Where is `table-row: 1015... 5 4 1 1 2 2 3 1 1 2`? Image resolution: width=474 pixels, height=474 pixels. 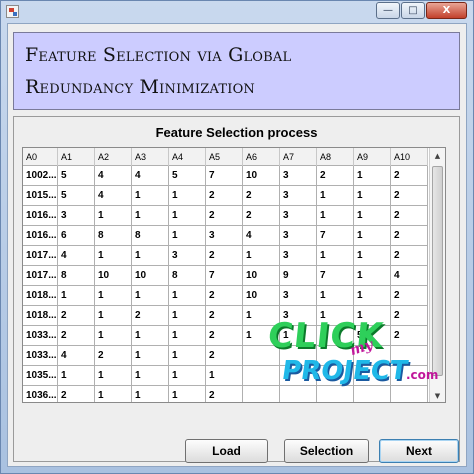 table-row: 1015... 5 4 1 1 2 2 3 1 1 2 is located at coordinates (225, 196).